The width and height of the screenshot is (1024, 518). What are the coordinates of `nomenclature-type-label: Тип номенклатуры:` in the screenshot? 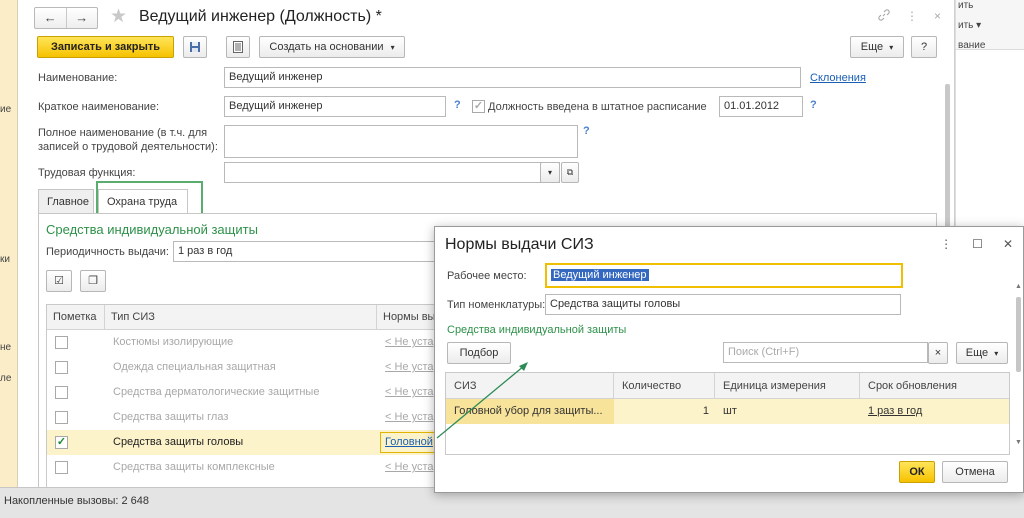 It's located at (496, 305).